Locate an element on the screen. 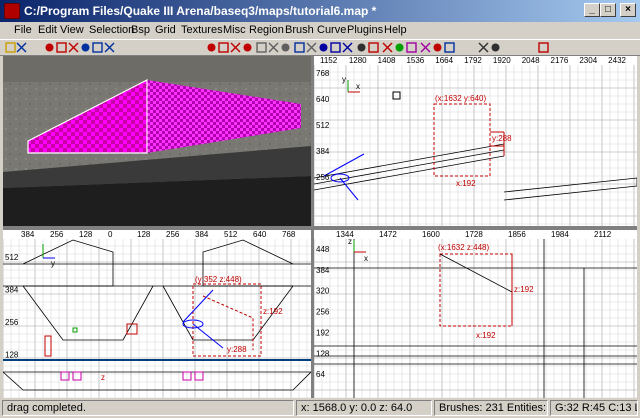 This screenshot has height=418, width=640. hollow-icon is located at coordinates (285, 47).